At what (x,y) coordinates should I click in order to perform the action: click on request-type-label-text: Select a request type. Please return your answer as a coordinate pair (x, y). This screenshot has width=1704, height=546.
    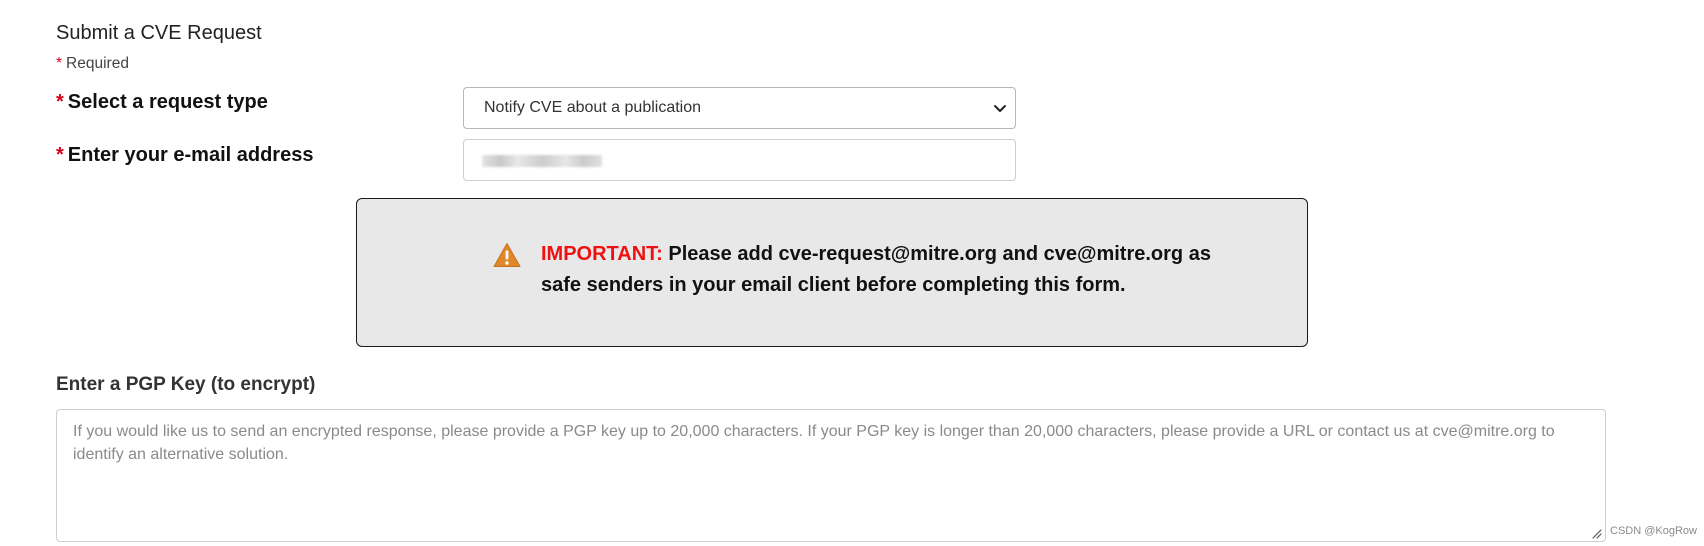
    Looking at the image, I should click on (167, 102).